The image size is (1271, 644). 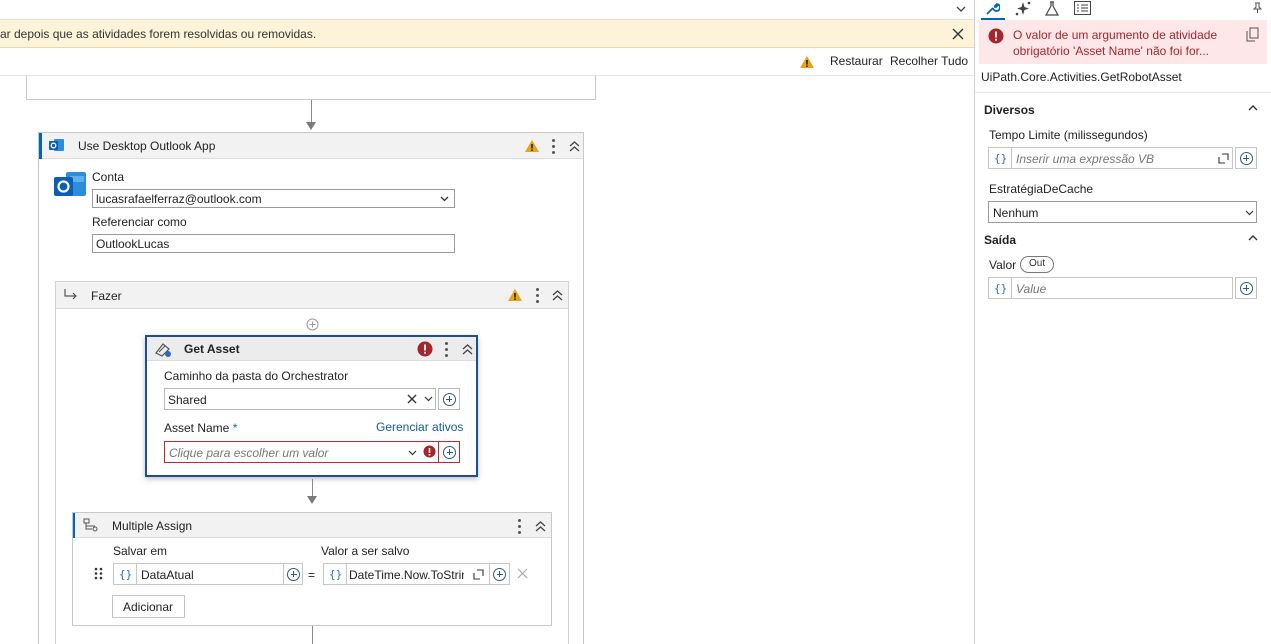 I want to click on save-in-field: {} DataAtual, so click(x=208, y=574).